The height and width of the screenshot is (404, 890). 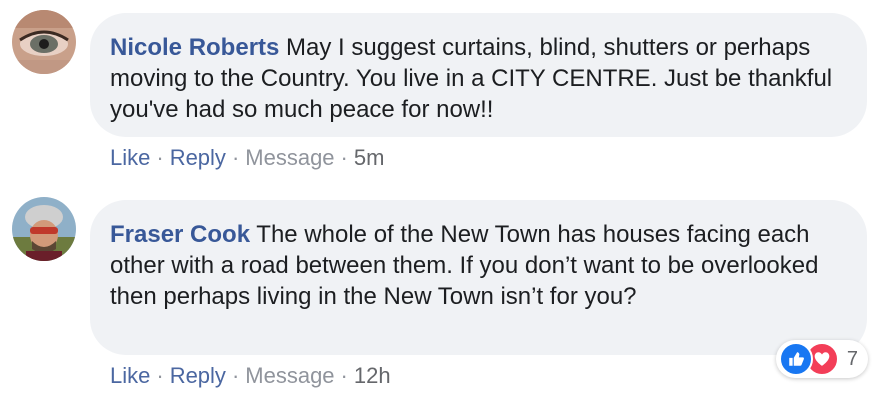 What do you see at coordinates (194, 47) in the screenshot?
I see `comment-author: Nicole Roberts` at bounding box center [194, 47].